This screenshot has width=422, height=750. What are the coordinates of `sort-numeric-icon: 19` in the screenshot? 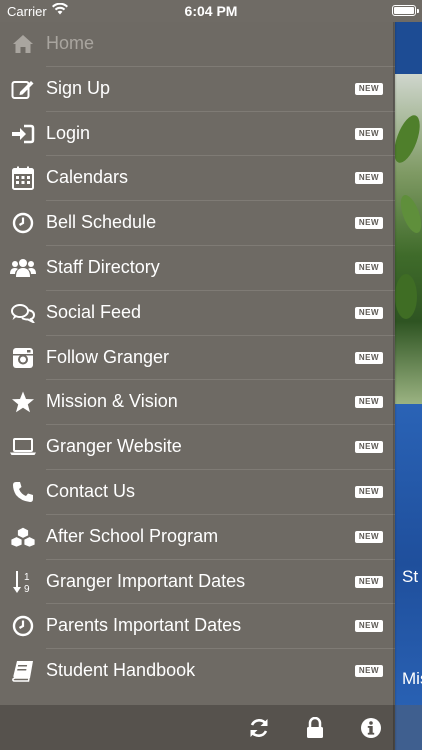 It's located at (23, 582).